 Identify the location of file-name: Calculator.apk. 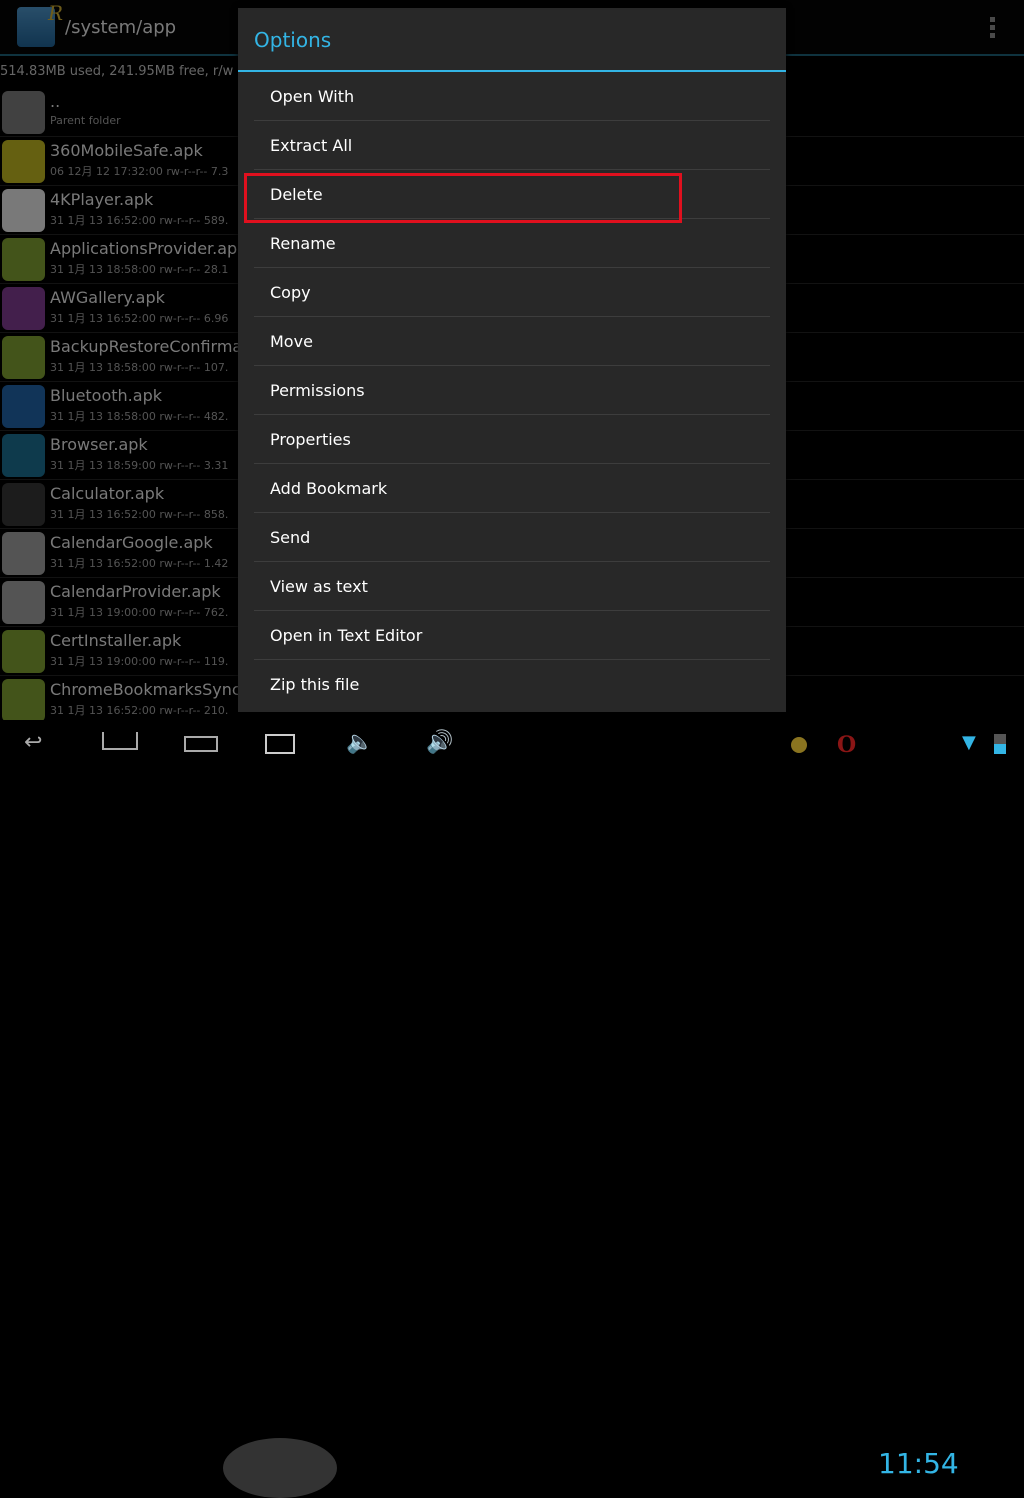
(107, 493).